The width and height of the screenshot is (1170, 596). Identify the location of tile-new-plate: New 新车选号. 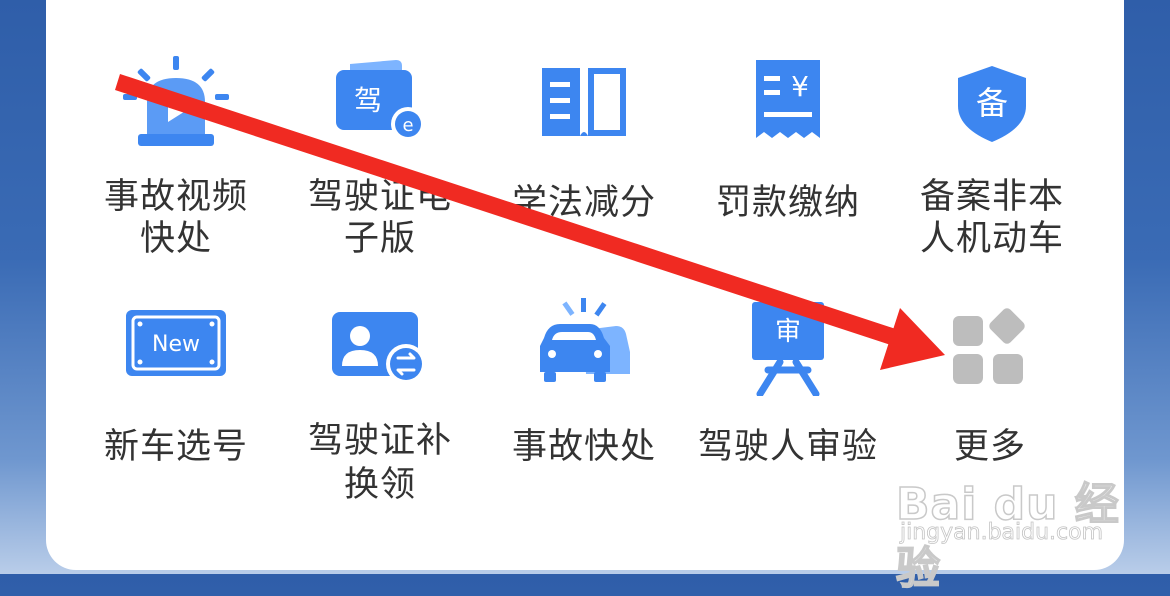
(176, 432).